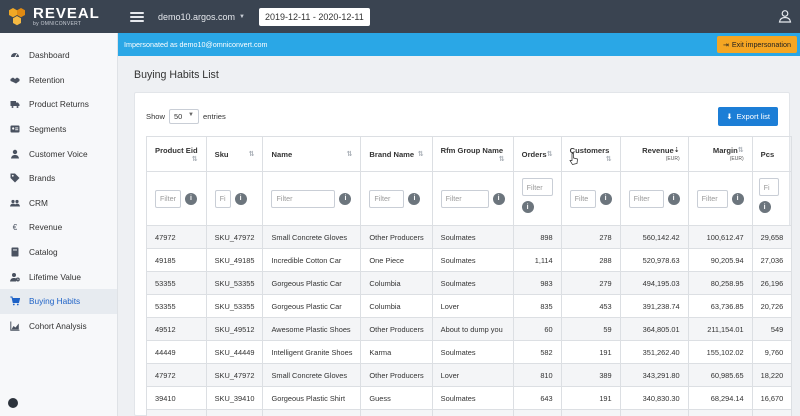 This screenshot has width=800, height=416. What do you see at coordinates (176, 329) in the screenshot?
I see `table-cell: 49512` at bounding box center [176, 329].